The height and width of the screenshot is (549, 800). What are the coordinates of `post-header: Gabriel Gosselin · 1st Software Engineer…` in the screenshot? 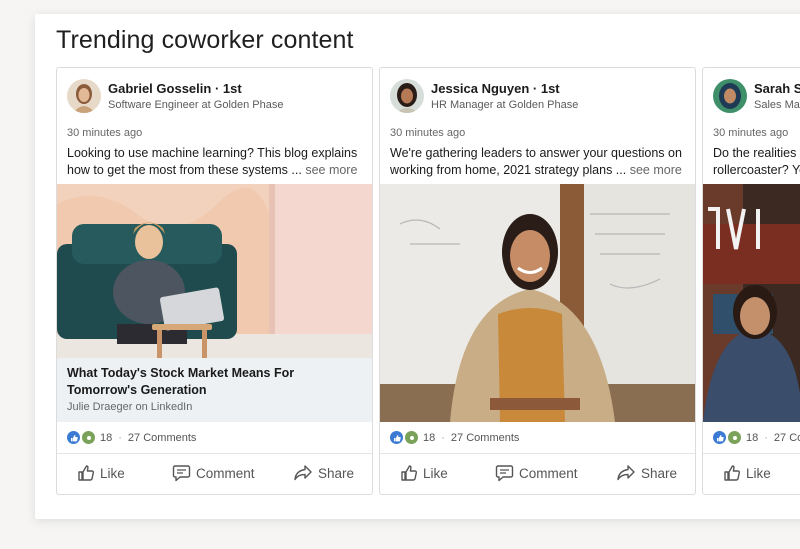 It's located at (215, 97).